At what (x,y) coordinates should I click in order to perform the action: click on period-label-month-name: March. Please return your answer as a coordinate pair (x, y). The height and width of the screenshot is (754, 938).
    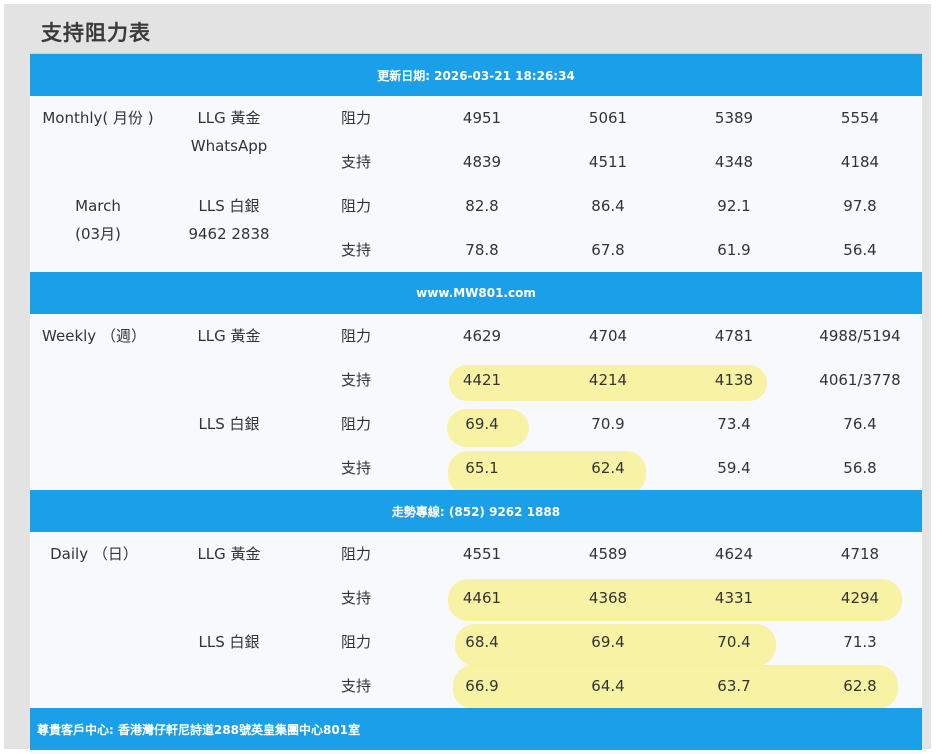
    Looking at the image, I should click on (98, 206).